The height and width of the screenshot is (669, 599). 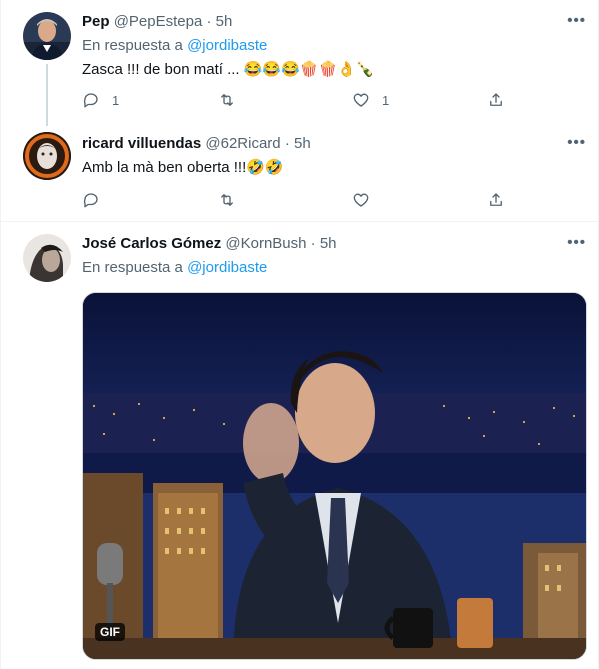 What do you see at coordinates (96, 21) in the screenshot?
I see `display-name: Pep` at bounding box center [96, 21].